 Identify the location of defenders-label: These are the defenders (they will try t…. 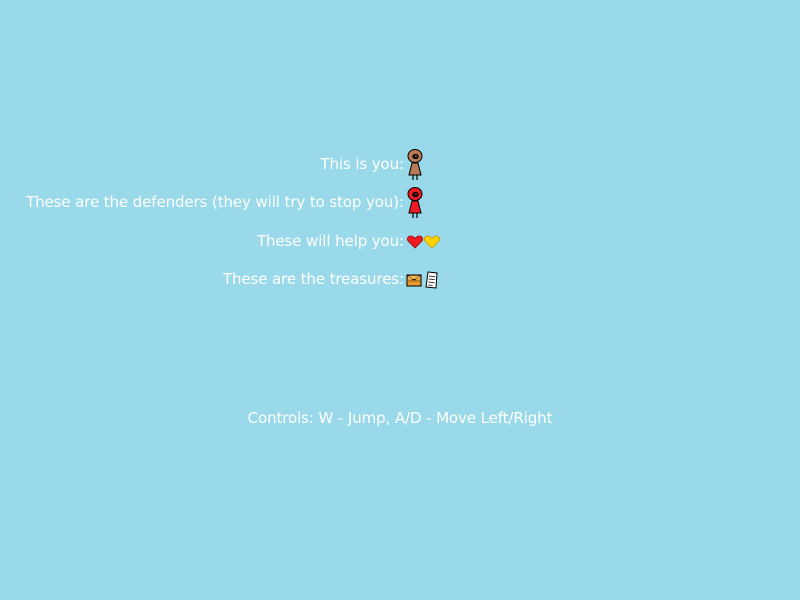
(215, 202).